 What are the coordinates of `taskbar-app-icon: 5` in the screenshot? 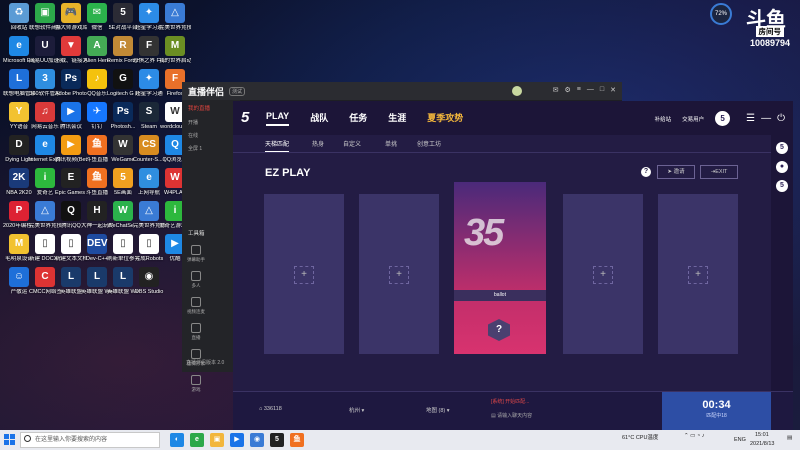 It's located at (277, 440).